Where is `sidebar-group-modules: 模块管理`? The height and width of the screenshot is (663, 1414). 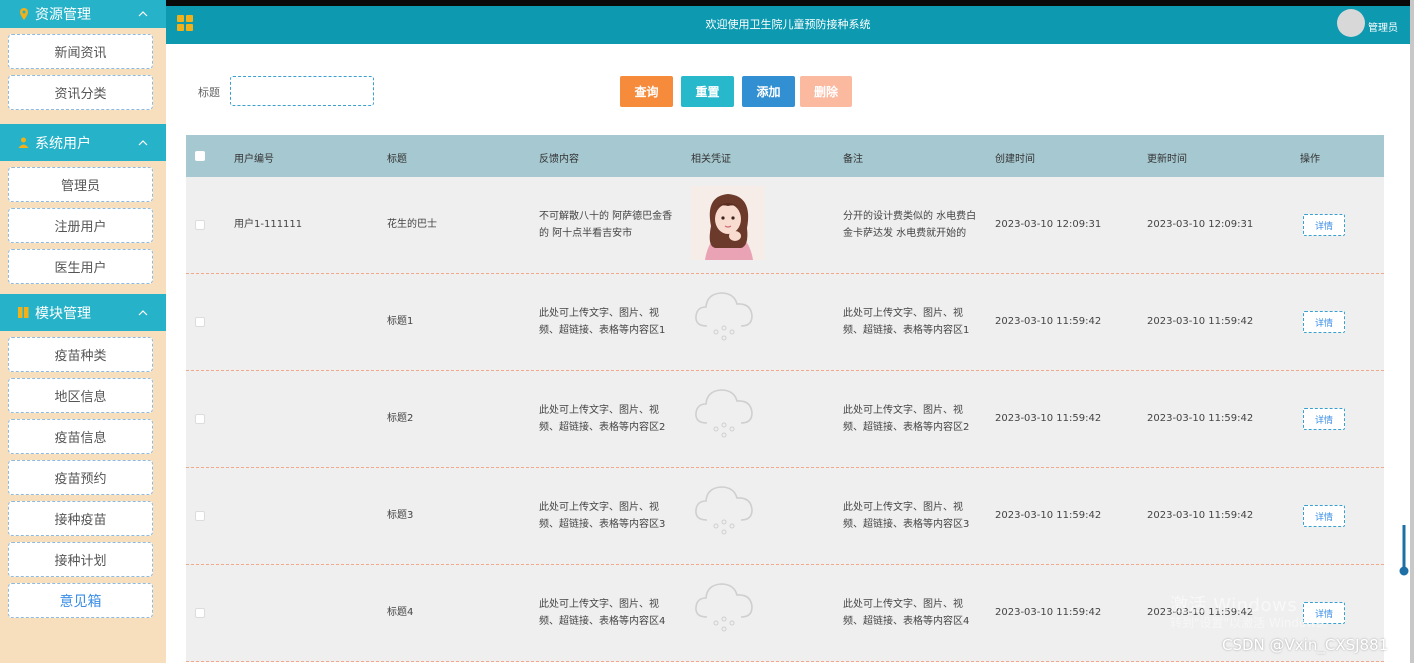
sidebar-group-modules: 模块管理 is located at coordinates (83, 312).